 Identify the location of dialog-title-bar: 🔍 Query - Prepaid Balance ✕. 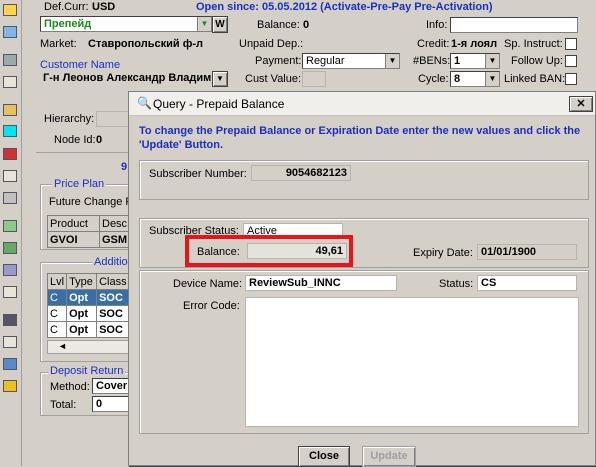
(362, 104).